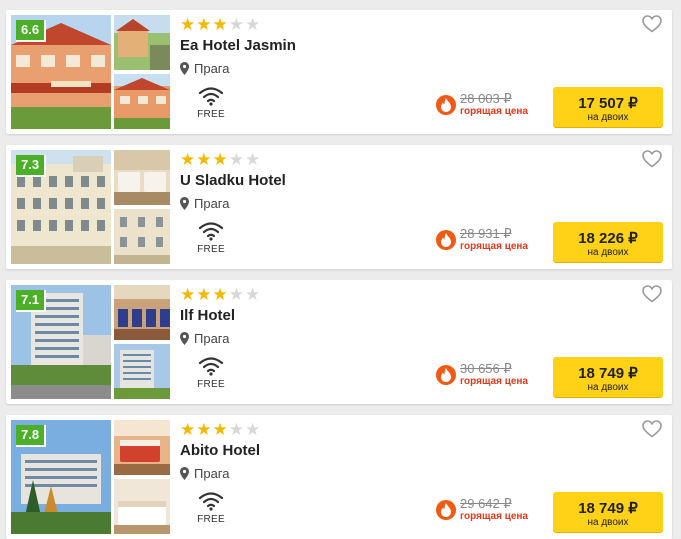  I want to click on hotel-name: Abito Hotel, so click(220, 450).